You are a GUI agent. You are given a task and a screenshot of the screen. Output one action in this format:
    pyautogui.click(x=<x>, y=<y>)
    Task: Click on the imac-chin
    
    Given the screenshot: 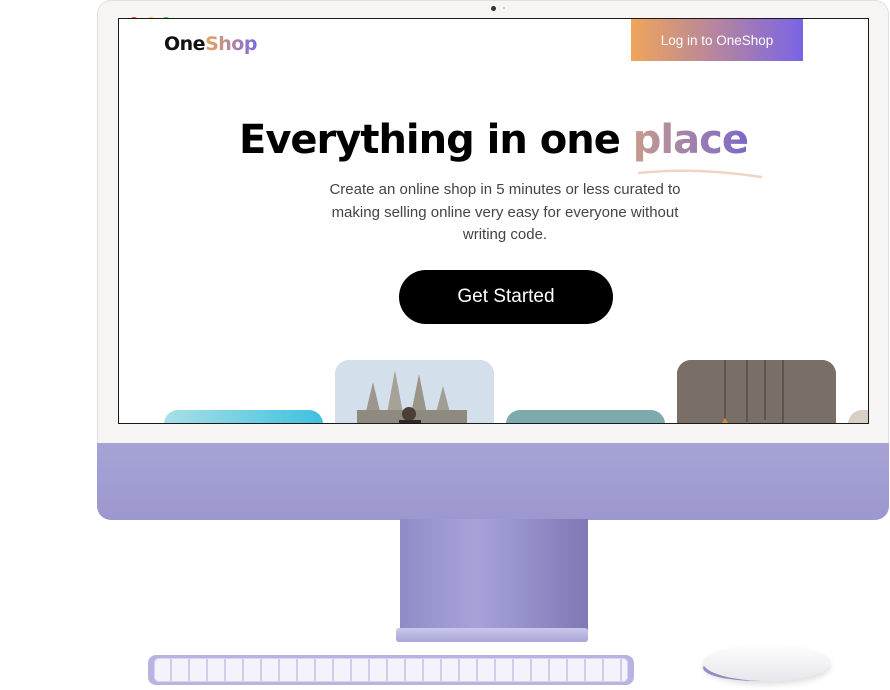 What is the action you would take?
    pyautogui.click(x=493, y=481)
    